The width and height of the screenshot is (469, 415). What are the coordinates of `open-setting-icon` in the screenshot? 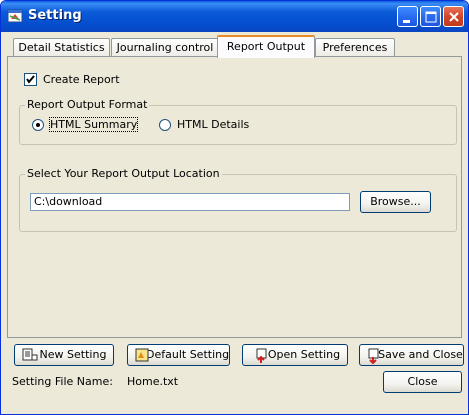 It's located at (262, 359).